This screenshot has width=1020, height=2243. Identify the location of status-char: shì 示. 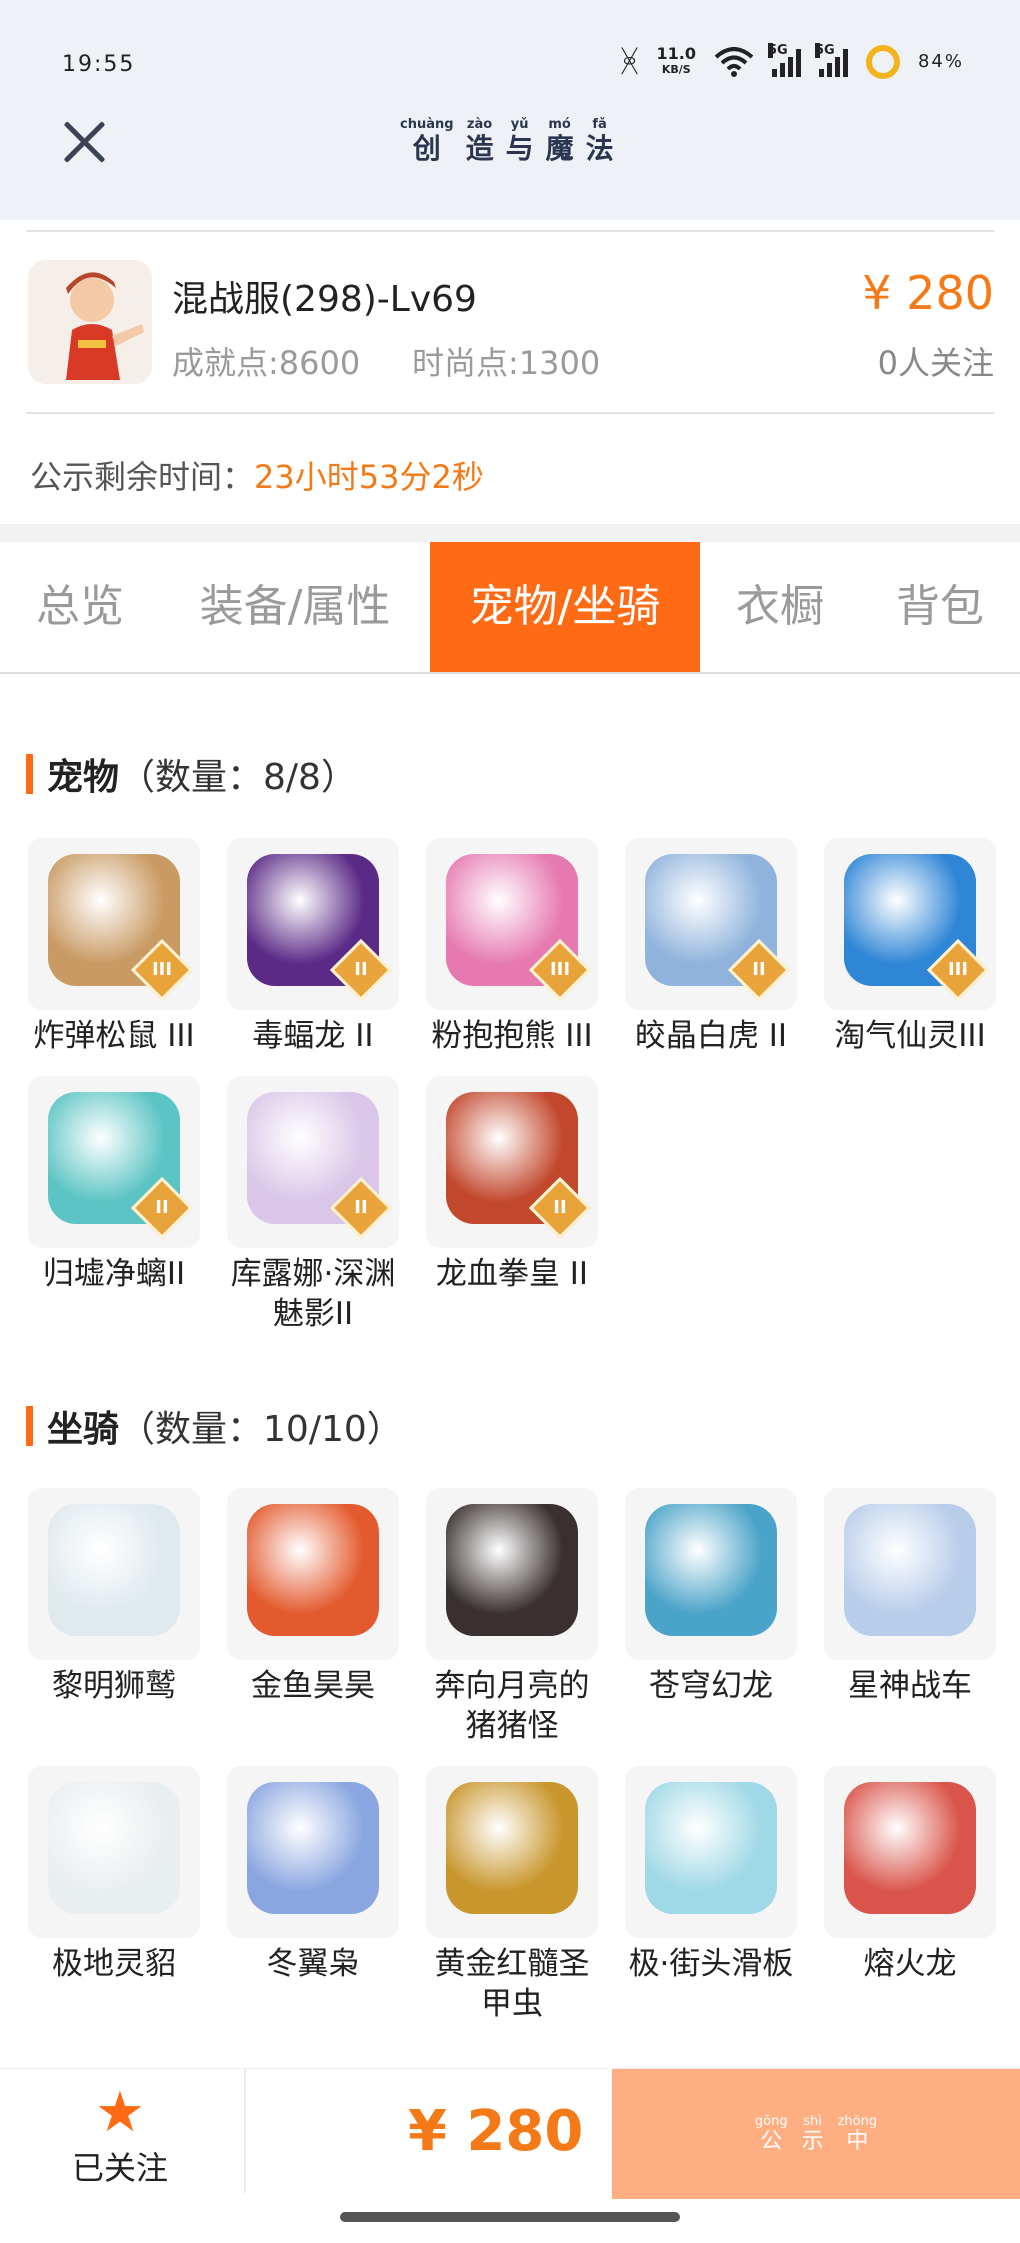
(812, 2134).